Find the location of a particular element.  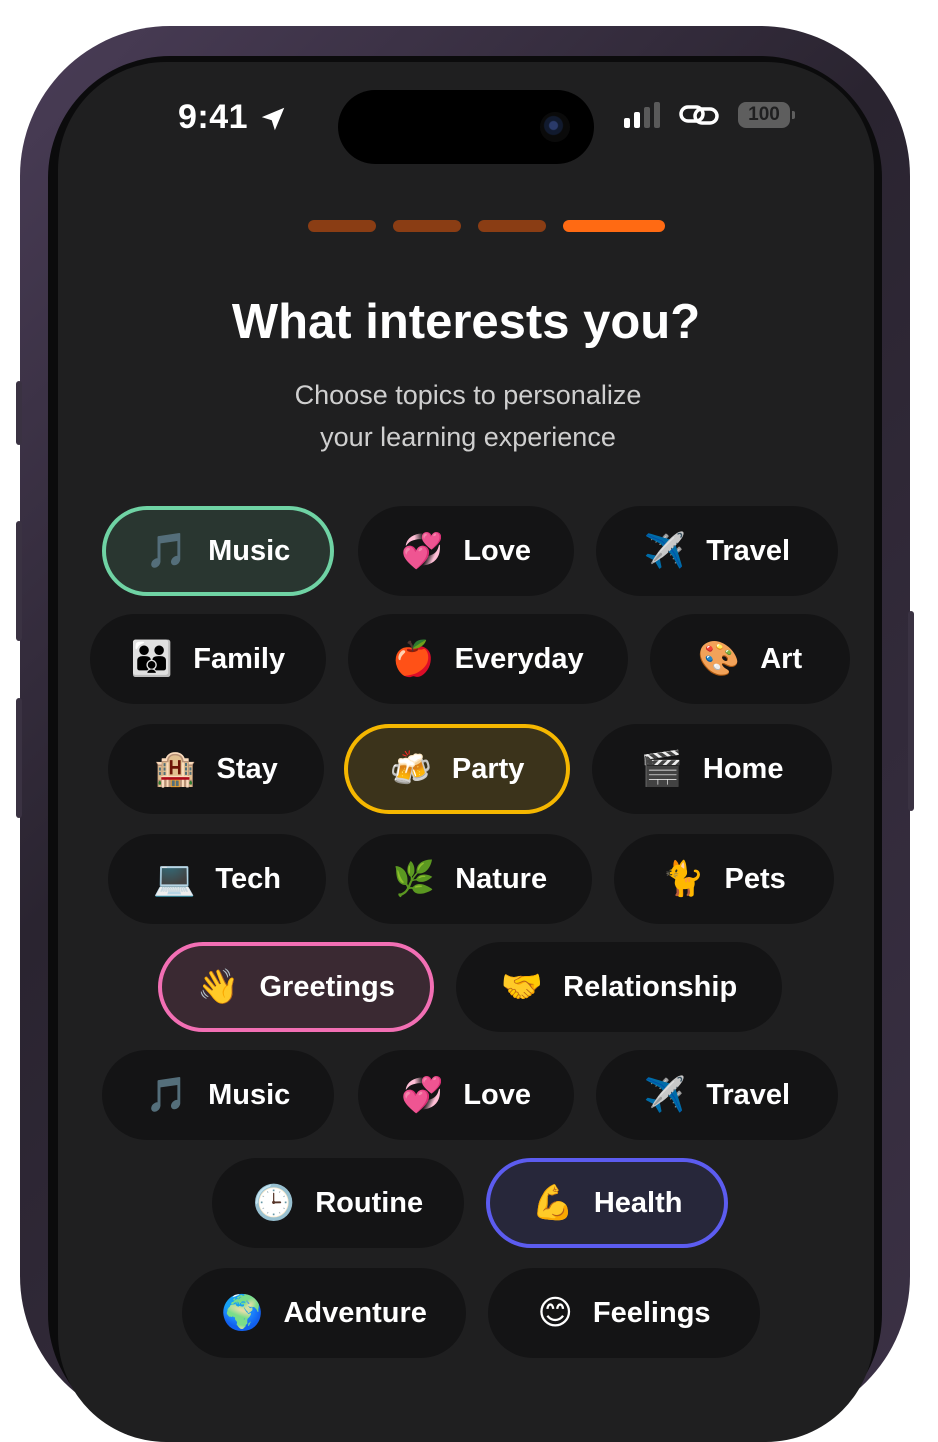

topic-chip-label: Feelings is located at coordinates (651, 1312).